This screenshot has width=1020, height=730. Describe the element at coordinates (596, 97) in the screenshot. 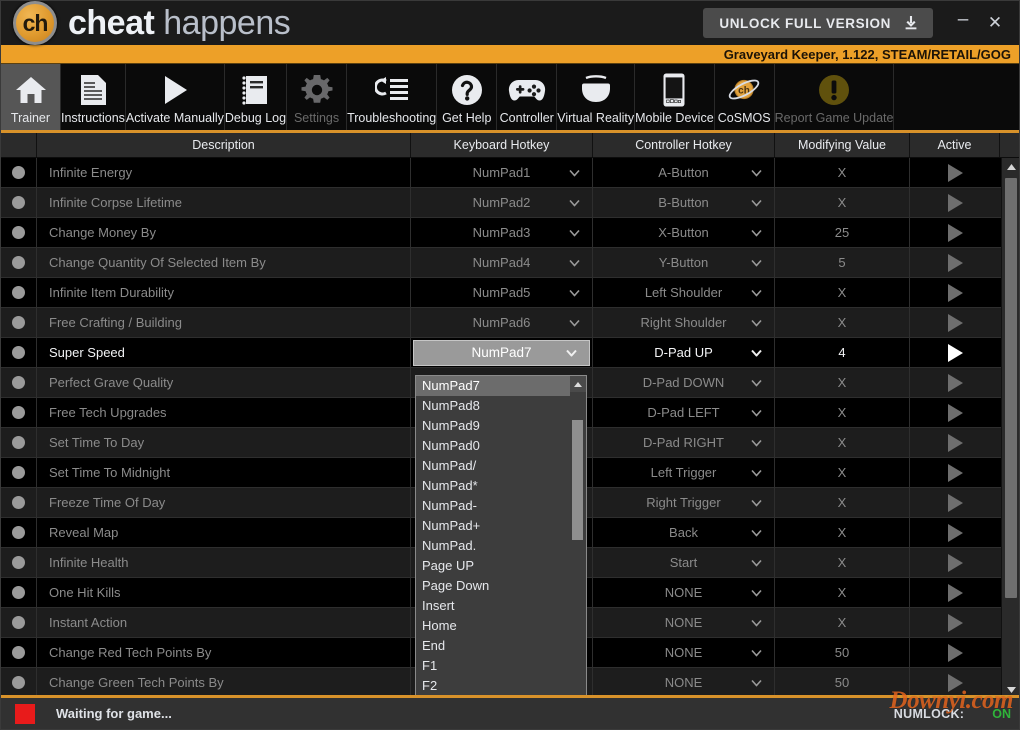

I see `toolbar-item-virtual-reality: Virtual Reality` at that location.